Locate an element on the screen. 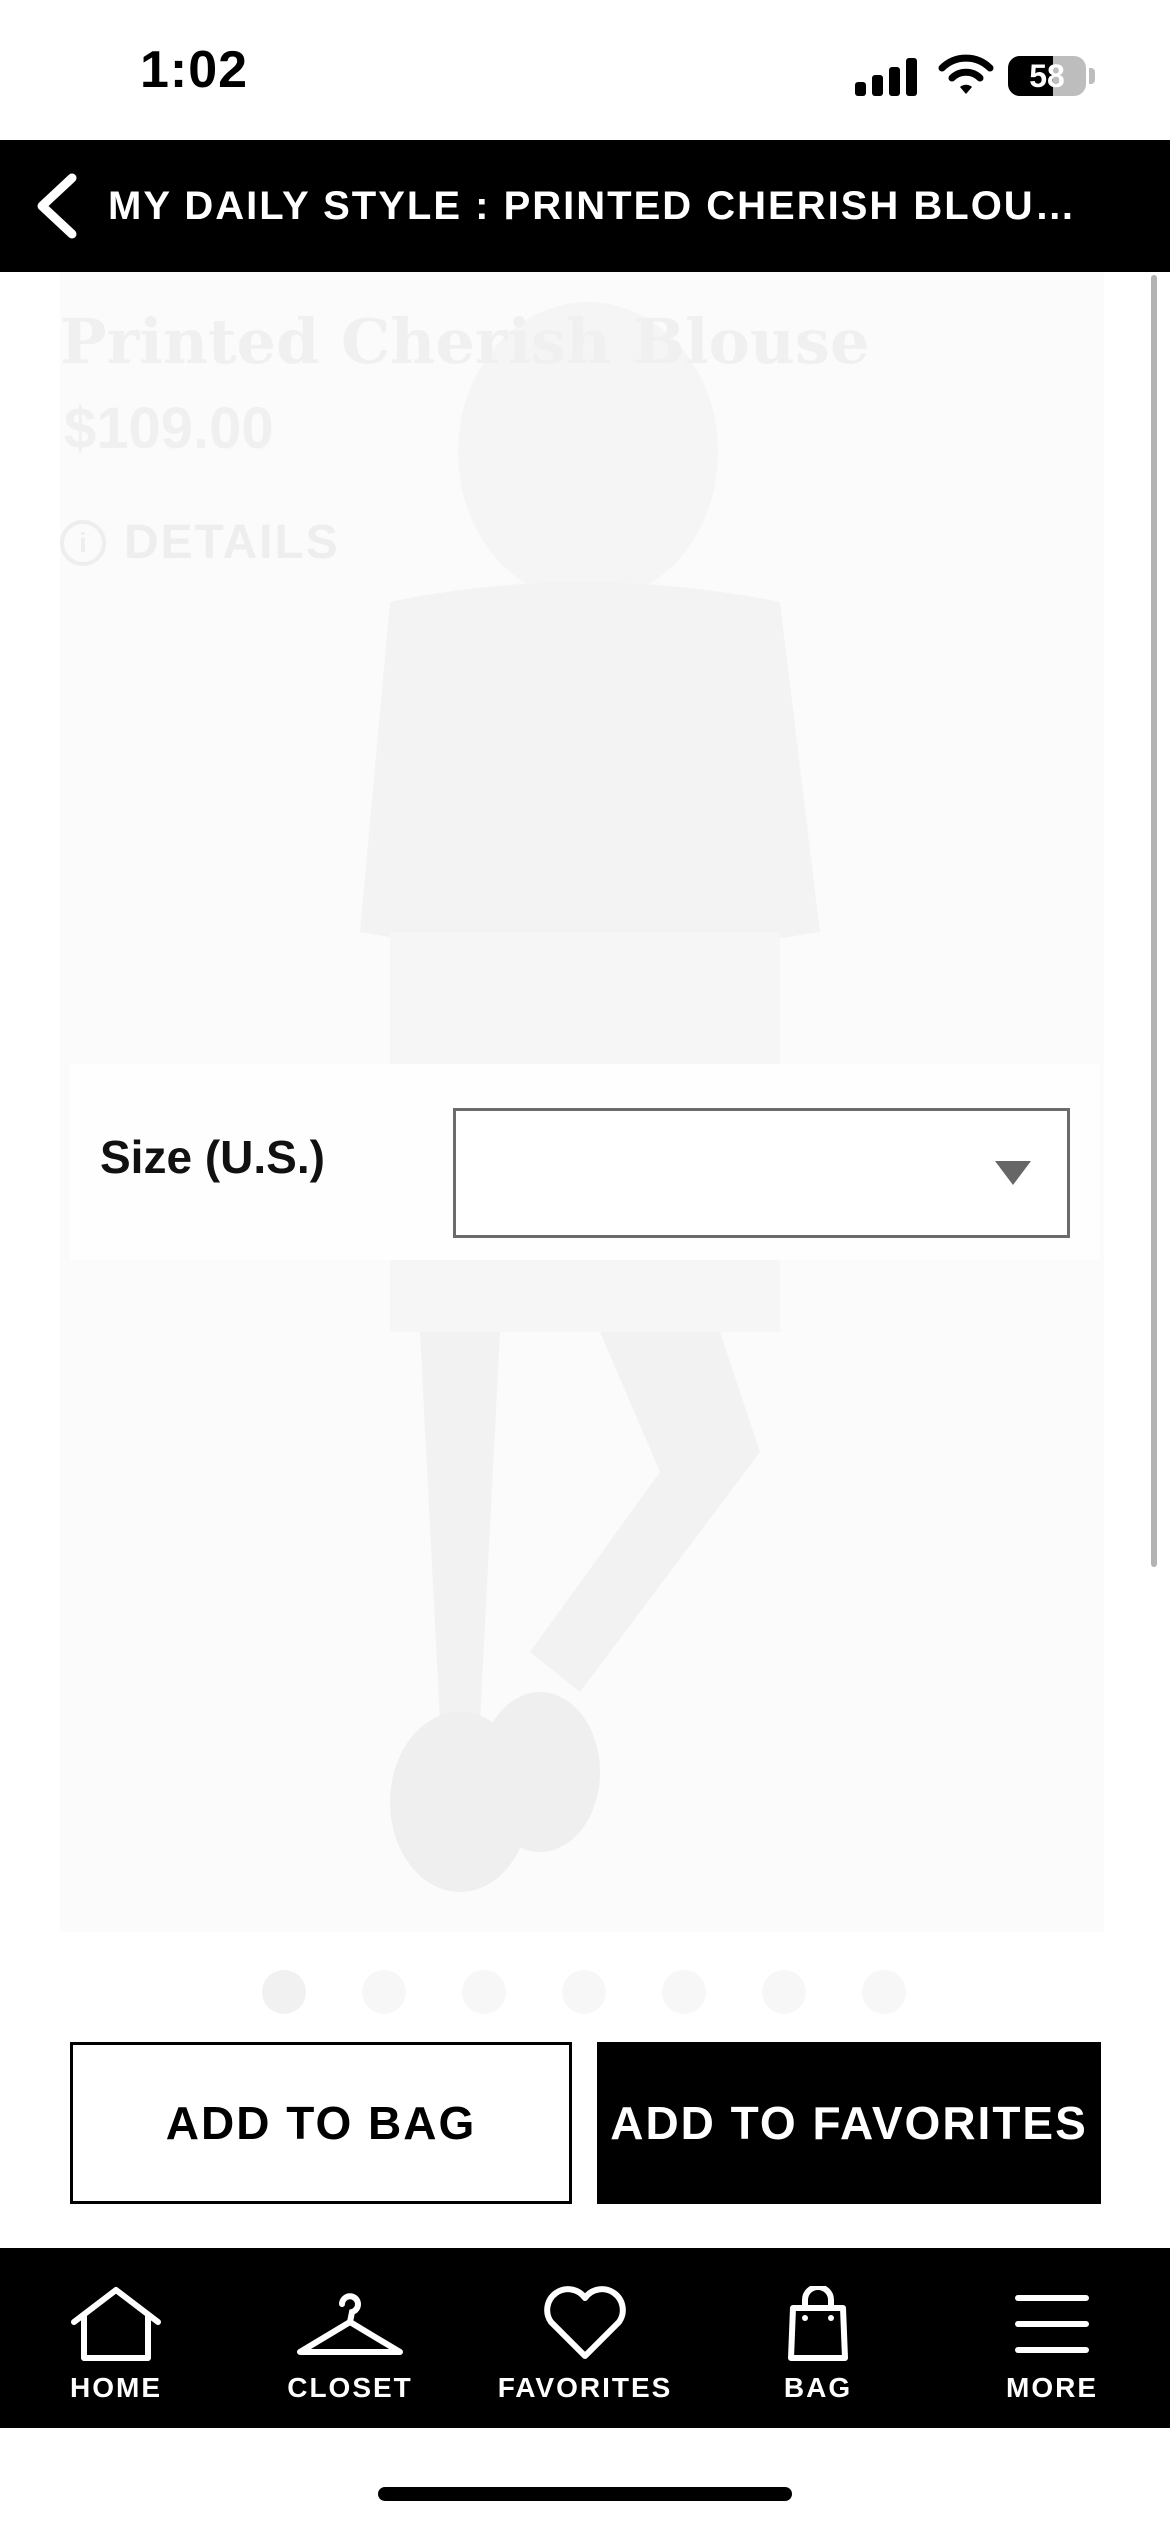  tab-label-favorites: FAVORITES is located at coordinates (585, 2387).